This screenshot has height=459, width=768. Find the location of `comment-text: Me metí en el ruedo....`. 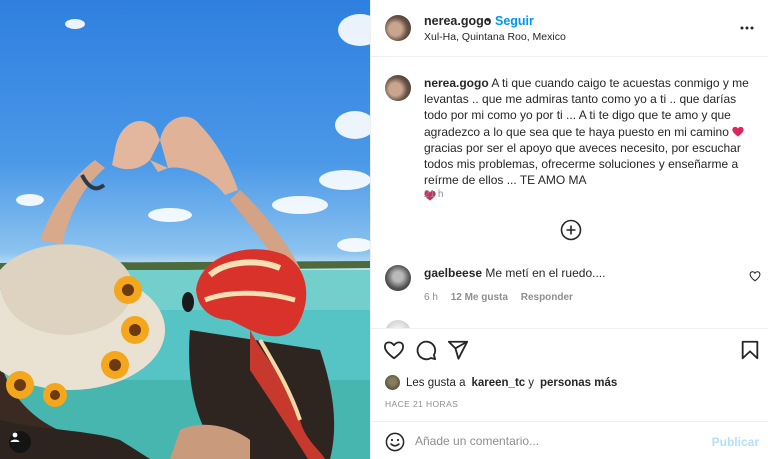

comment-text: Me metí en el ruedo.... is located at coordinates (545, 273).